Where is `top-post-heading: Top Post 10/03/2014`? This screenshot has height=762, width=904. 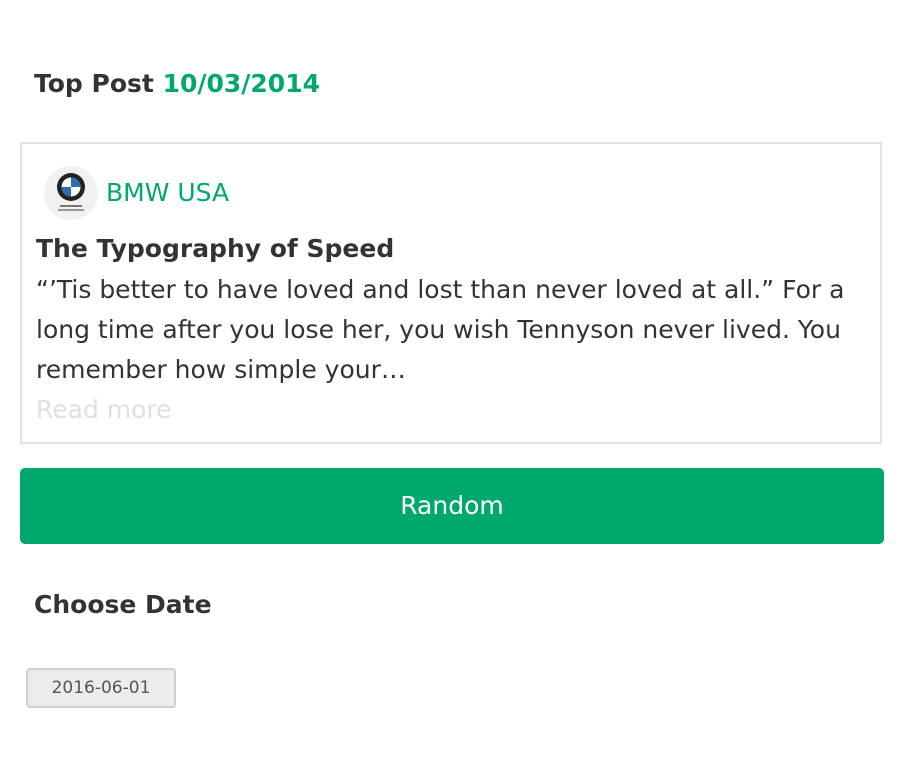
top-post-heading: Top Post 10/03/2014 is located at coordinates (177, 84).